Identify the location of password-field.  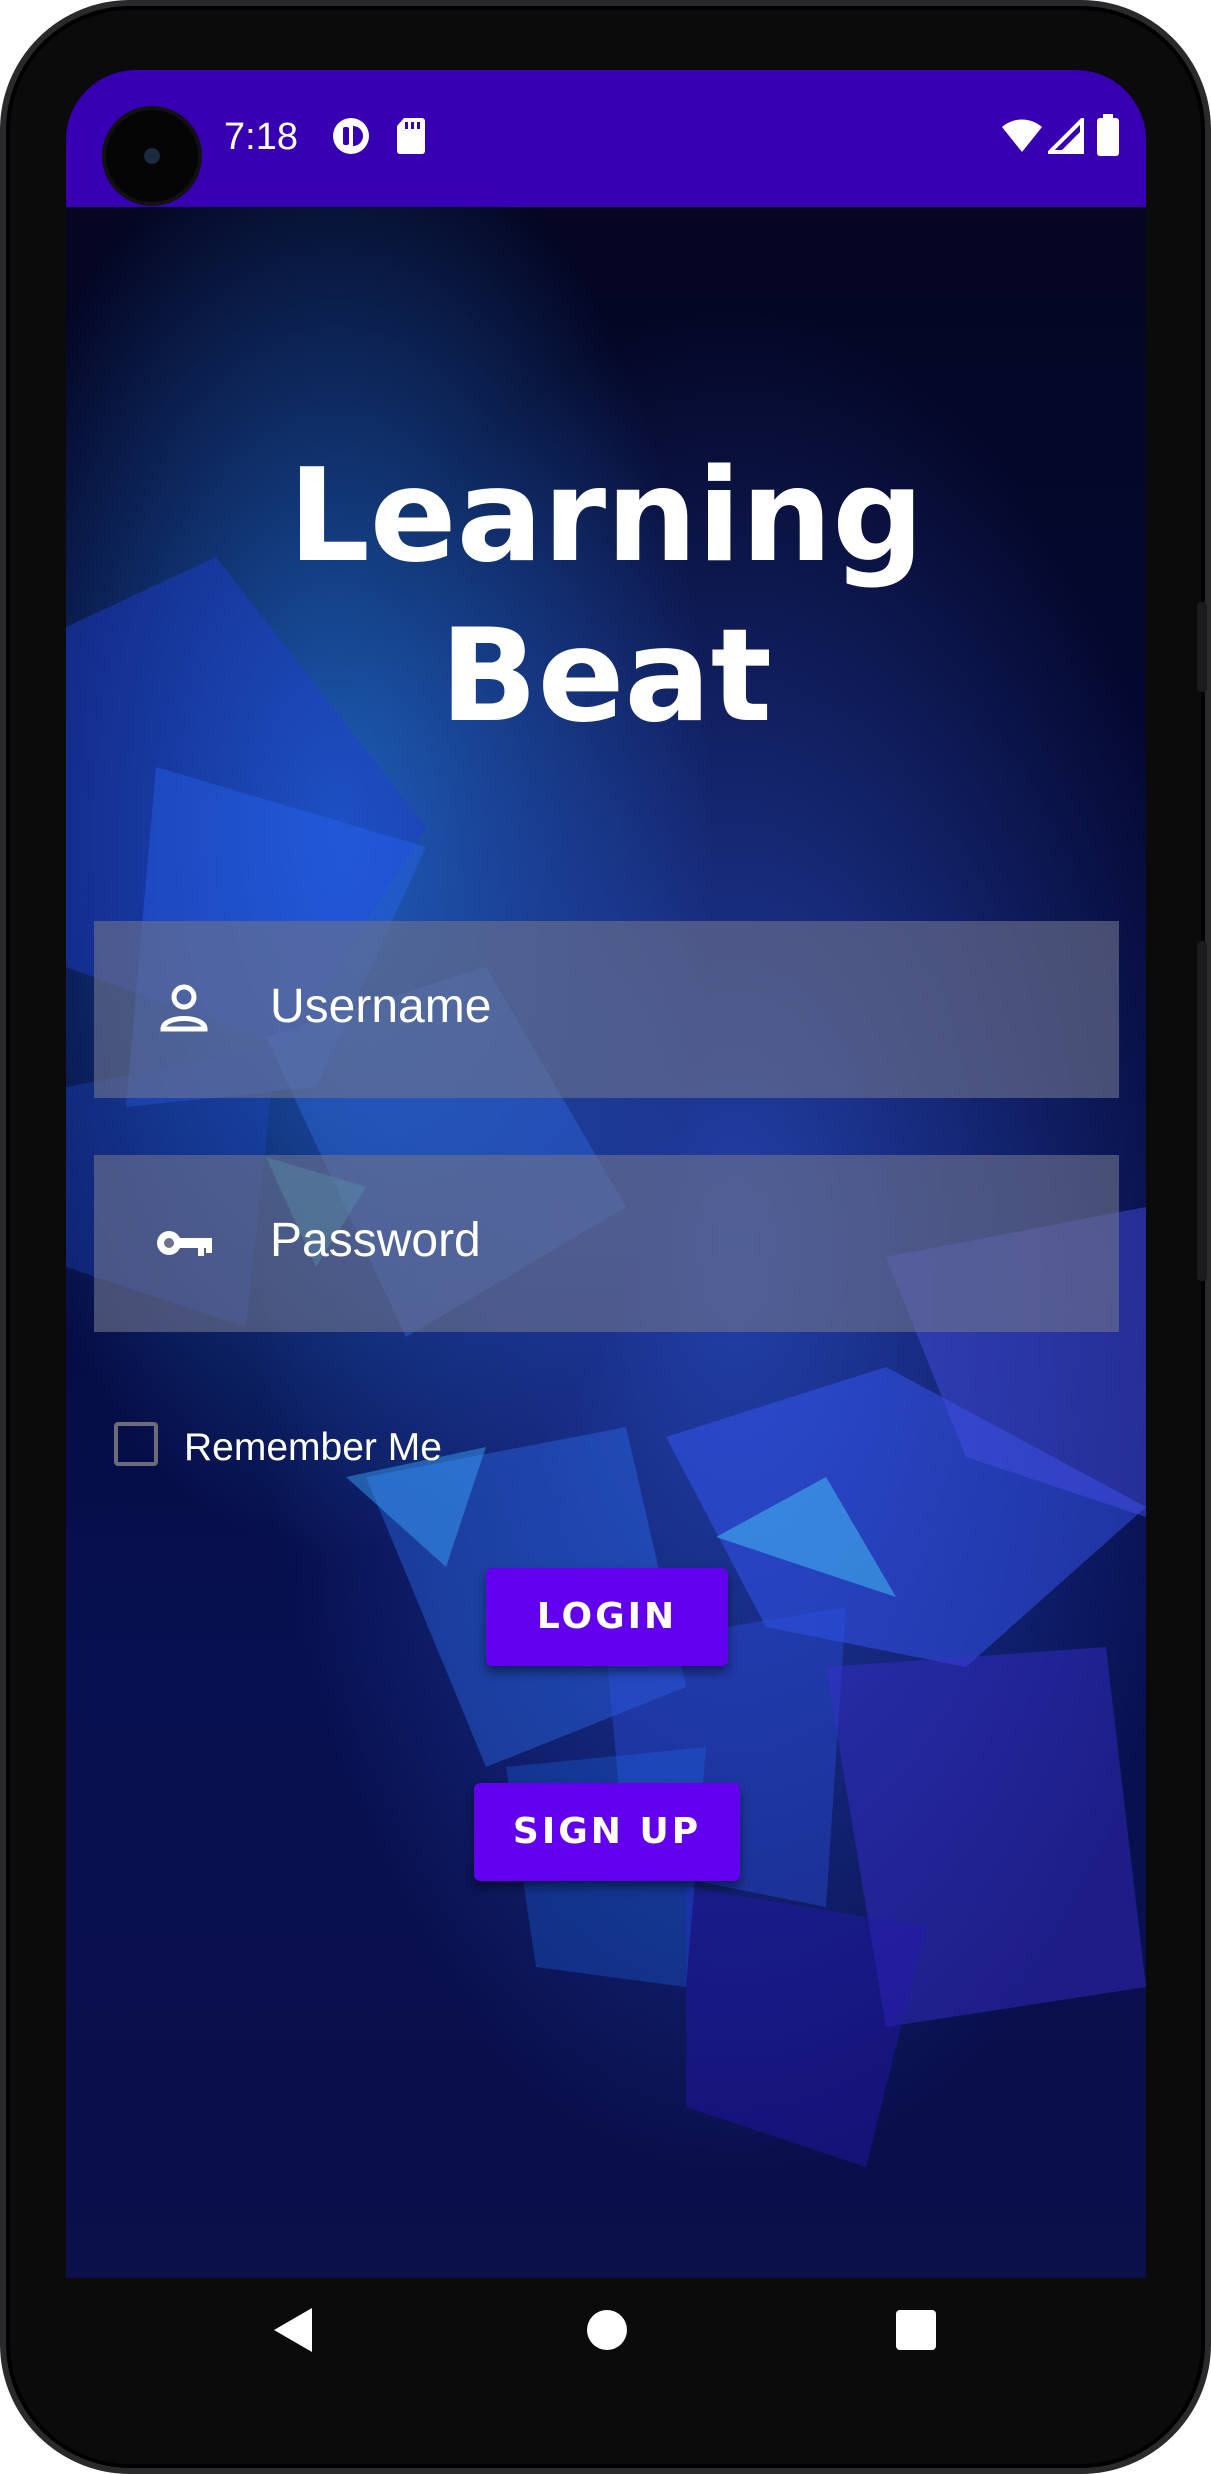
(606, 1243).